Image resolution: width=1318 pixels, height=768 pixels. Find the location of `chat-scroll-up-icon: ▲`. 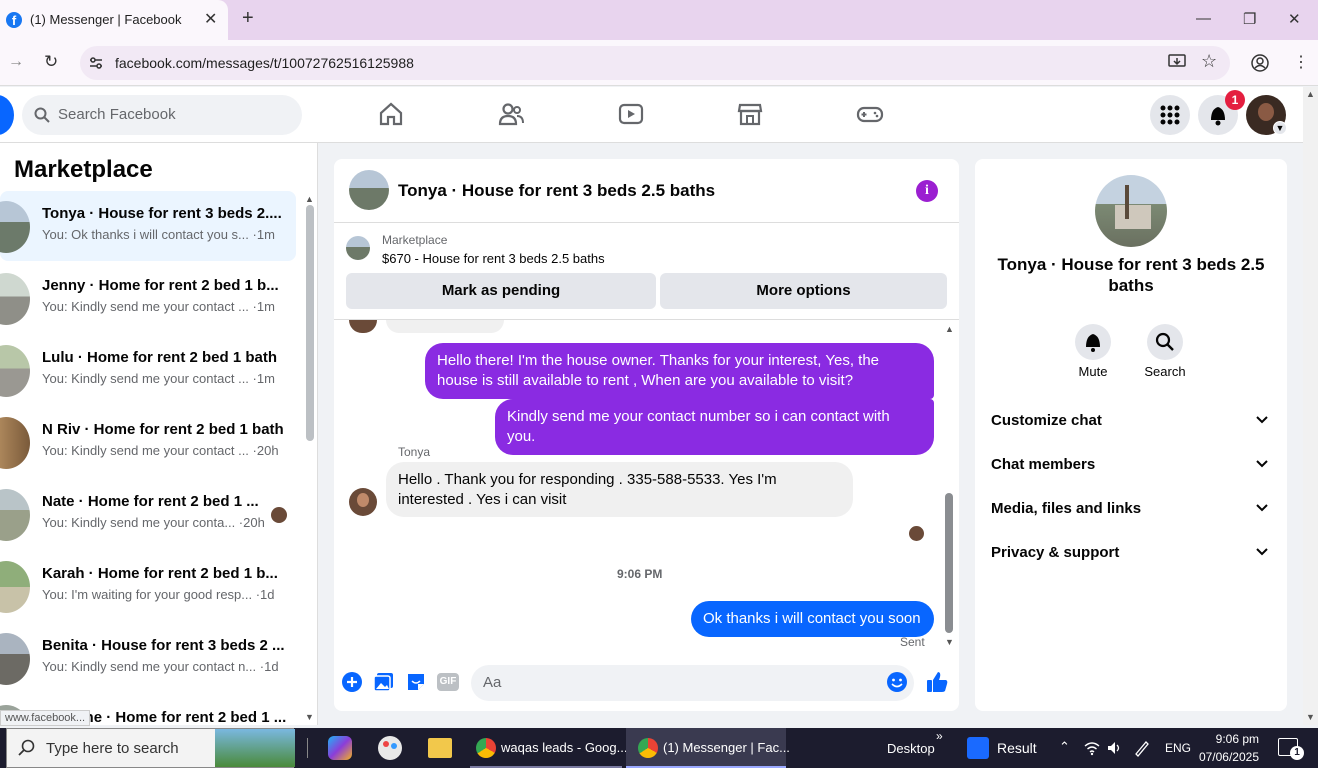

chat-scroll-up-icon: ▲ is located at coordinates (949, 329).